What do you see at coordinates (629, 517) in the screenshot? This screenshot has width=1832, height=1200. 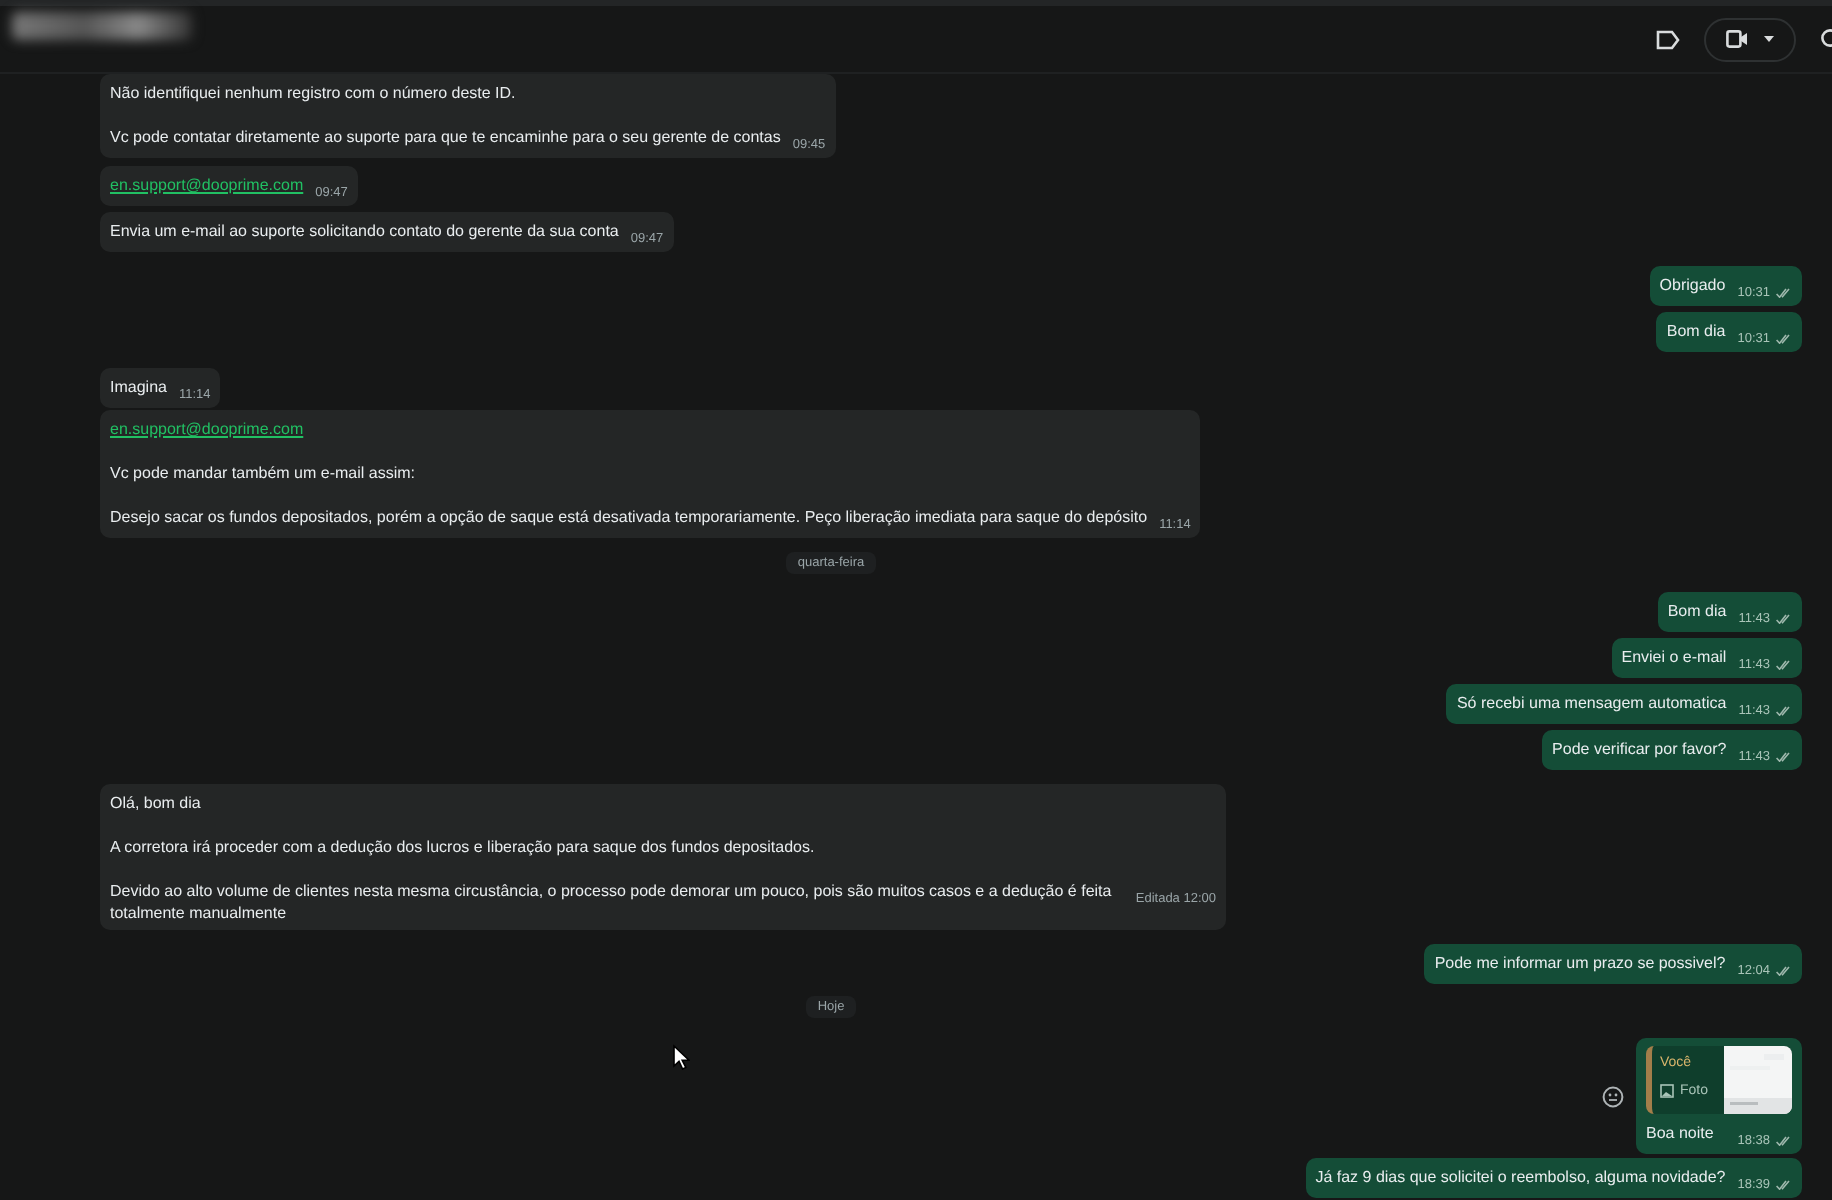 I see `message-text: Desejo sacar os fundos depositados, porém a opção de saque está desativada temporariamente. Peço liberação imediata para saque do depósito` at bounding box center [629, 517].